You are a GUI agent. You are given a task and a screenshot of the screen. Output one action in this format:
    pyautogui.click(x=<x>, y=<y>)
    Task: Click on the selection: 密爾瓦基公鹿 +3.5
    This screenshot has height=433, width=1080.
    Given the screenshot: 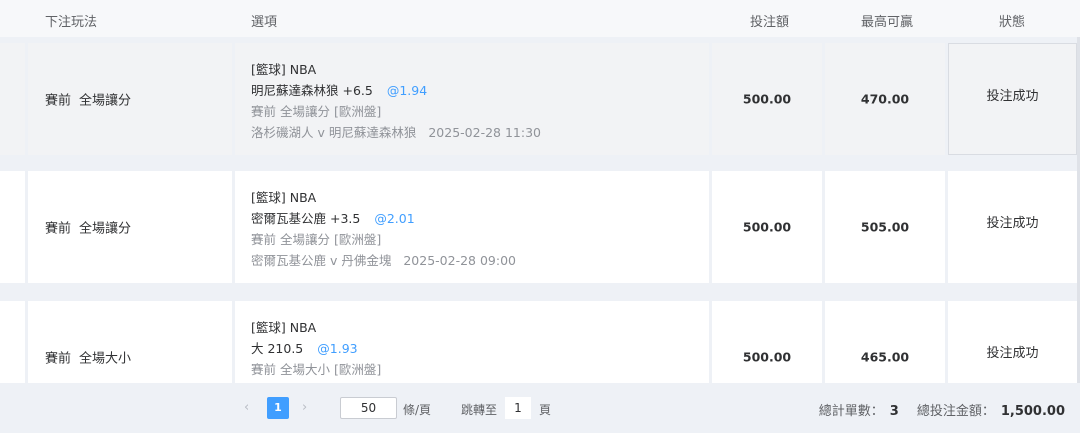 What is the action you would take?
    pyautogui.click(x=306, y=218)
    